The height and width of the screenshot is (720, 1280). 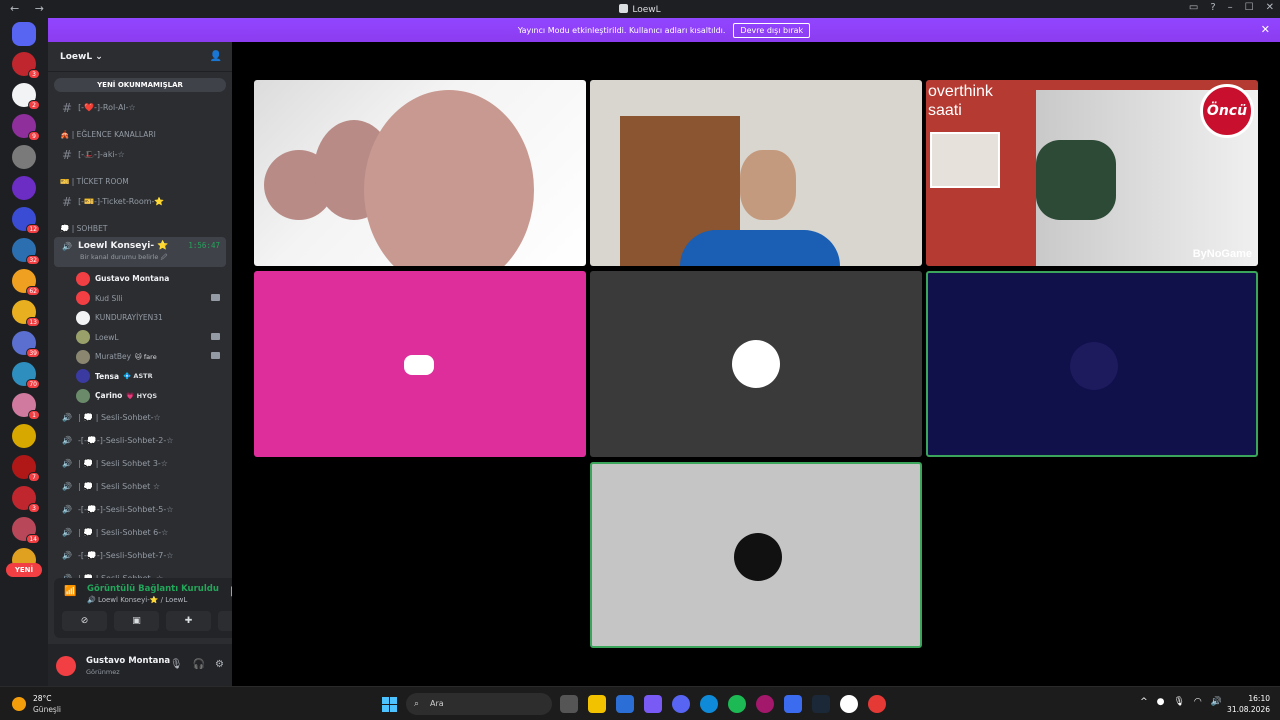 What do you see at coordinates (709, 704) in the screenshot?
I see `edge-icon` at bounding box center [709, 704].